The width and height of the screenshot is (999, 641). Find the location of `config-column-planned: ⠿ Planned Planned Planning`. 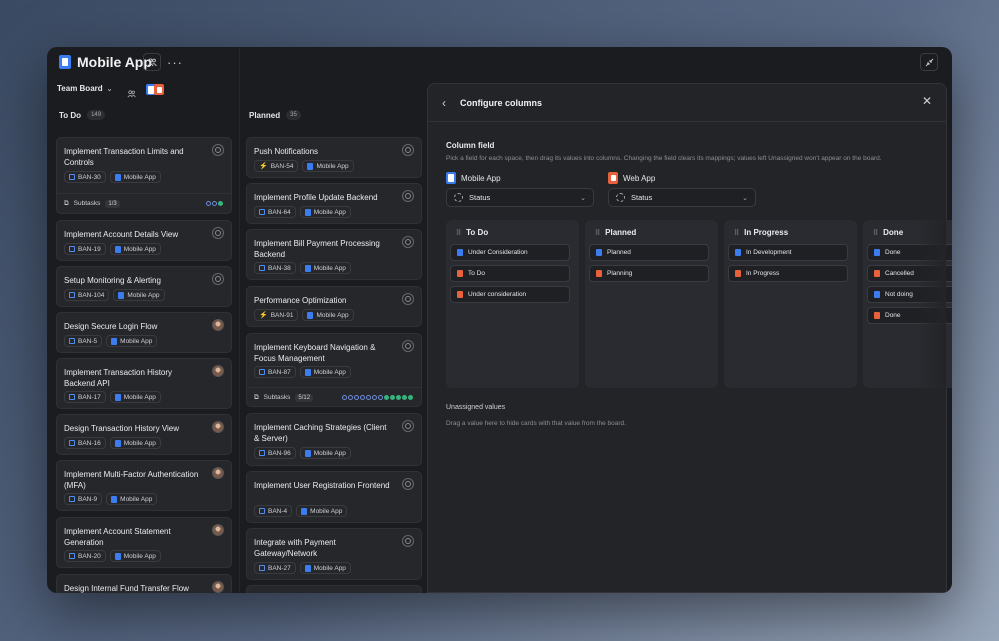

config-column-planned: ⠿ Planned Planned Planning is located at coordinates (651, 304).